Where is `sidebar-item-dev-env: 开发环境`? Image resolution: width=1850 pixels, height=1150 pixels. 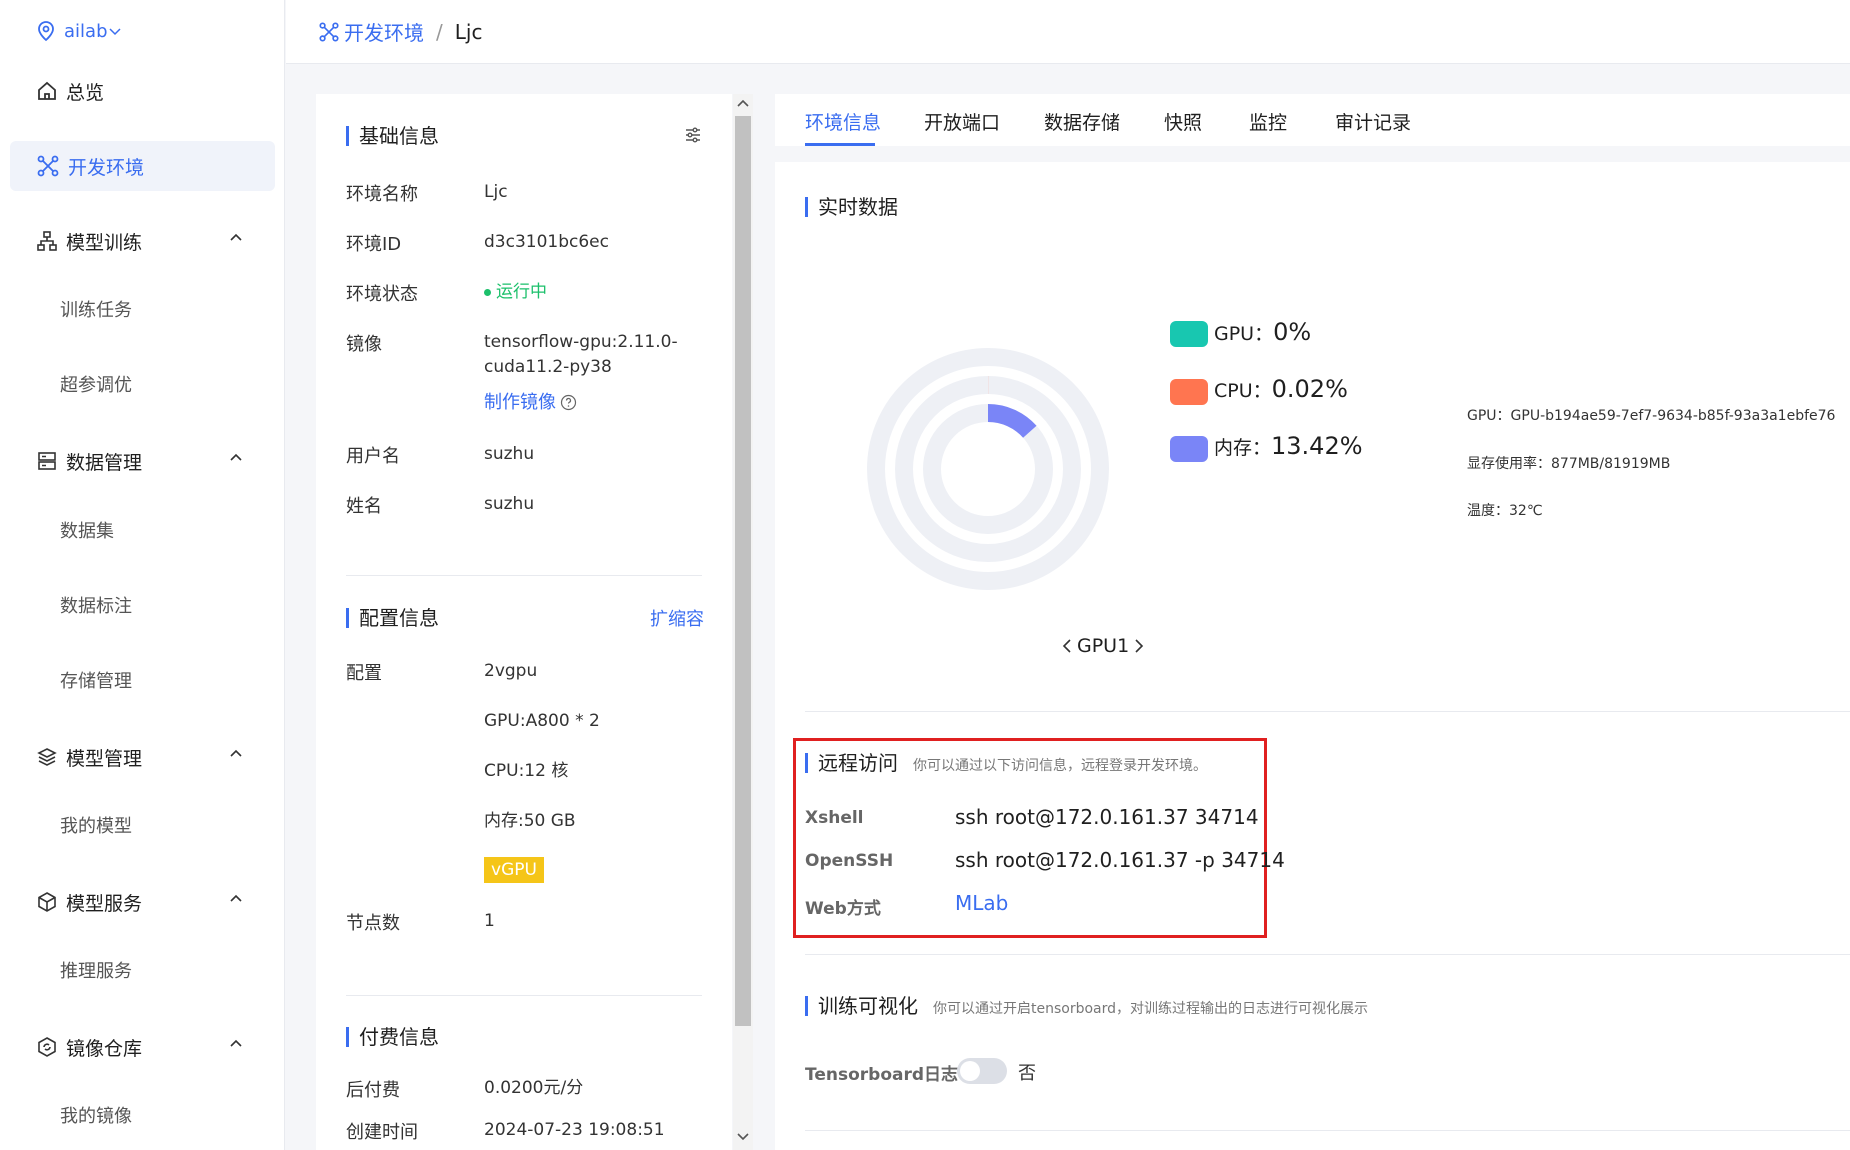 sidebar-item-dev-env: 开发环境 is located at coordinates (142, 166).